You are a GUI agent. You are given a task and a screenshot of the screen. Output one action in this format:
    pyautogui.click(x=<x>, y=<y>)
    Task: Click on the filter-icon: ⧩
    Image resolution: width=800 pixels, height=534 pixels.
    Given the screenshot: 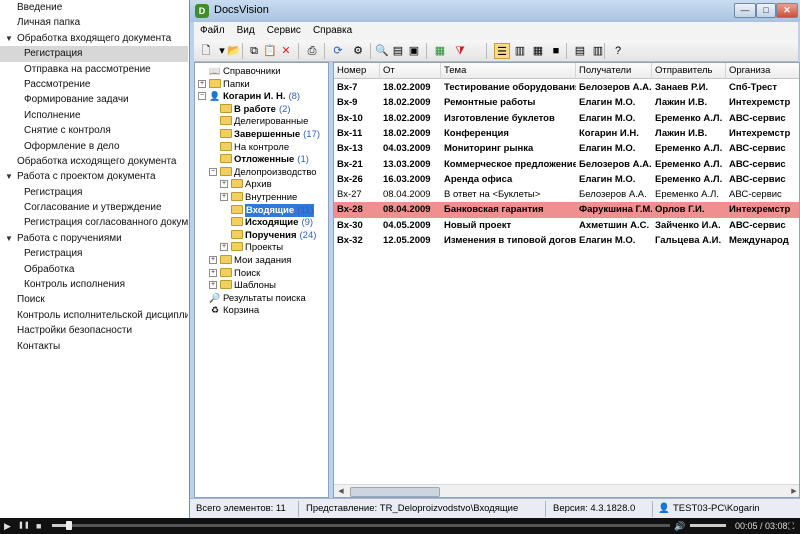 What is the action you would take?
    pyautogui.click(x=460, y=51)
    